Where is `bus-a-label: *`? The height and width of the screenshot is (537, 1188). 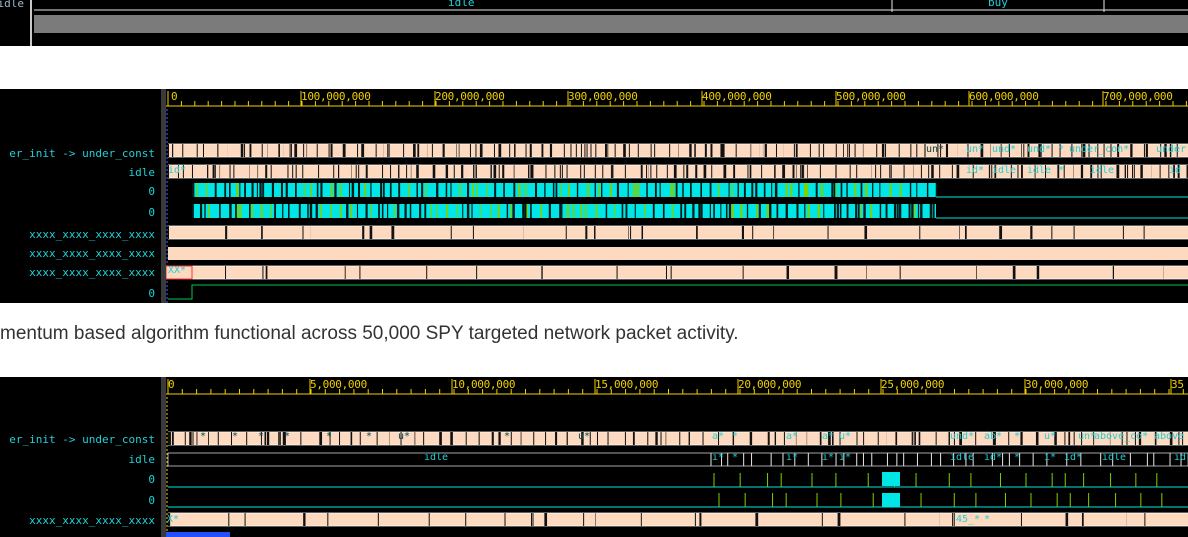 bus-a-label: * is located at coordinates (987, 519).